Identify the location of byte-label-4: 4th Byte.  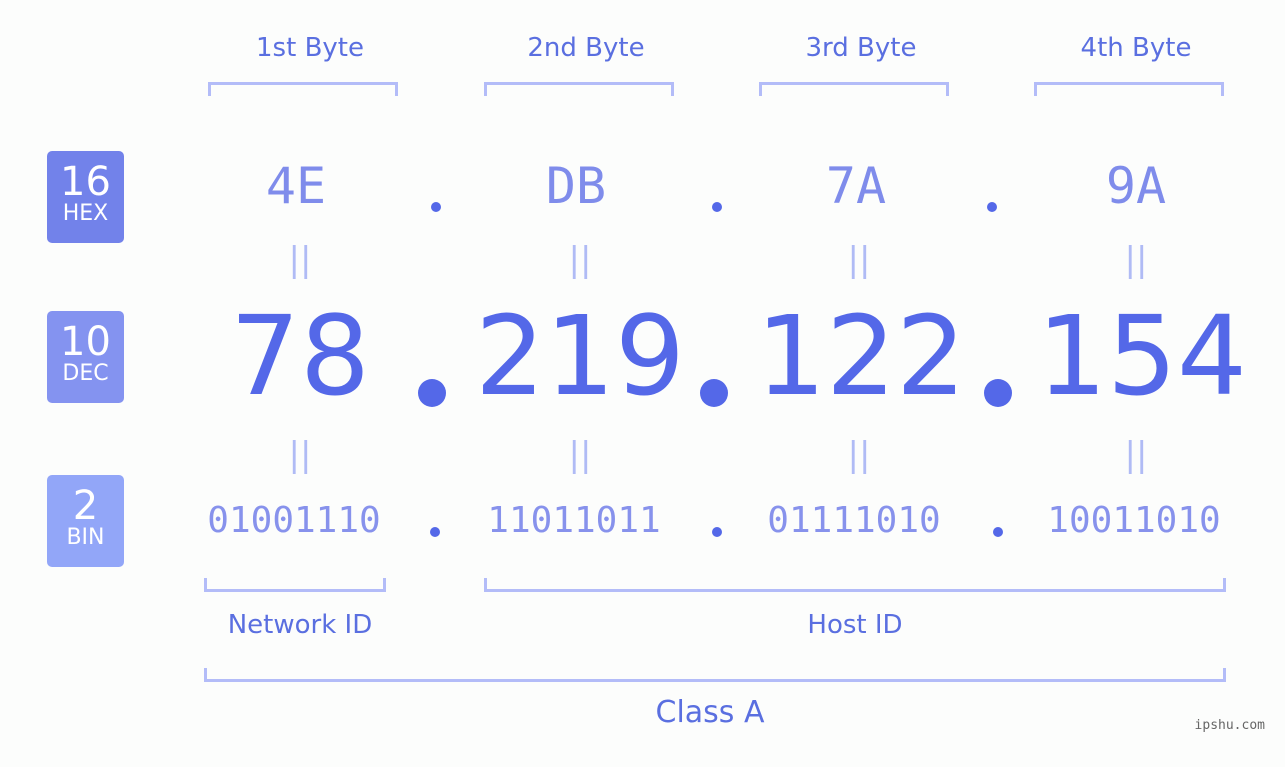
(1136, 48).